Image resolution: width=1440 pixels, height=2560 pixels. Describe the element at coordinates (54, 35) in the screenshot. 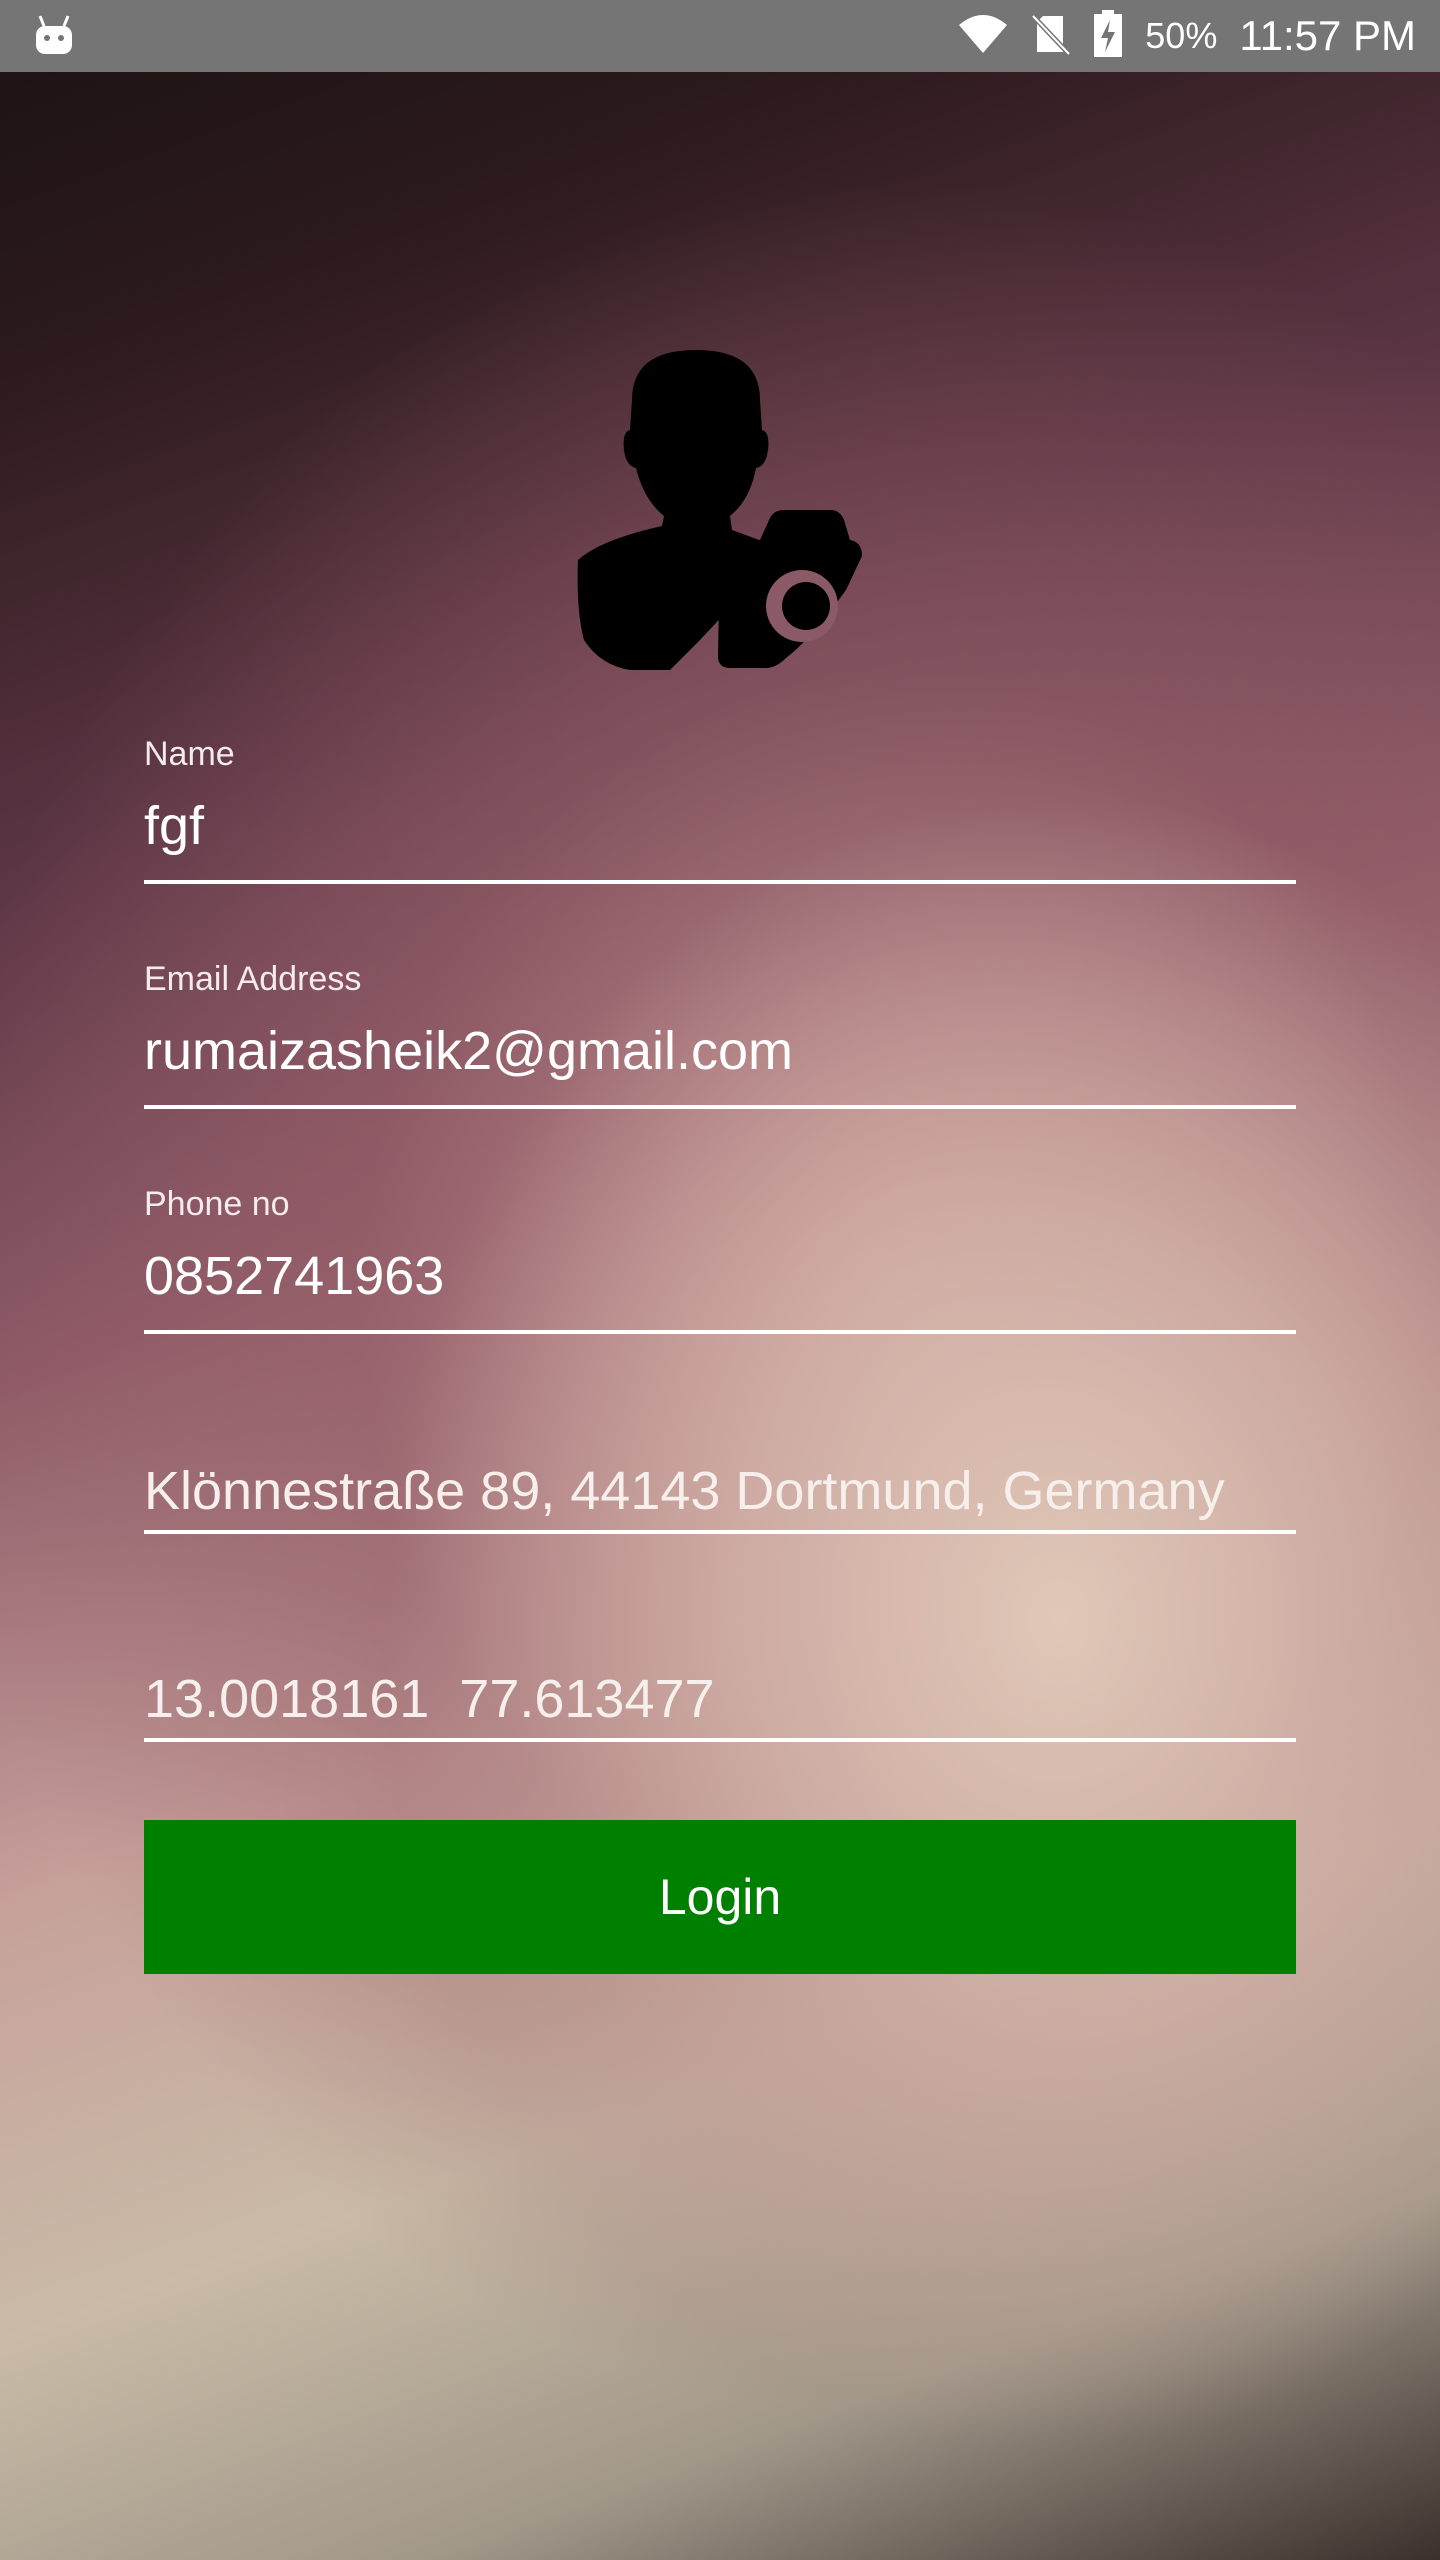

I see `android-icon` at that location.